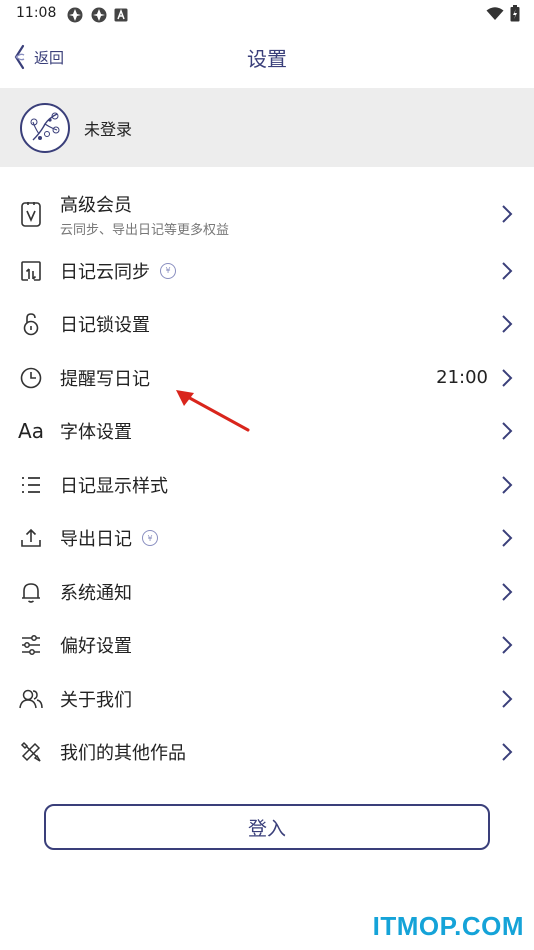 The height and width of the screenshot is (950, 534). I want to click on menu-label: 日记显示样式, so click(114, 486).